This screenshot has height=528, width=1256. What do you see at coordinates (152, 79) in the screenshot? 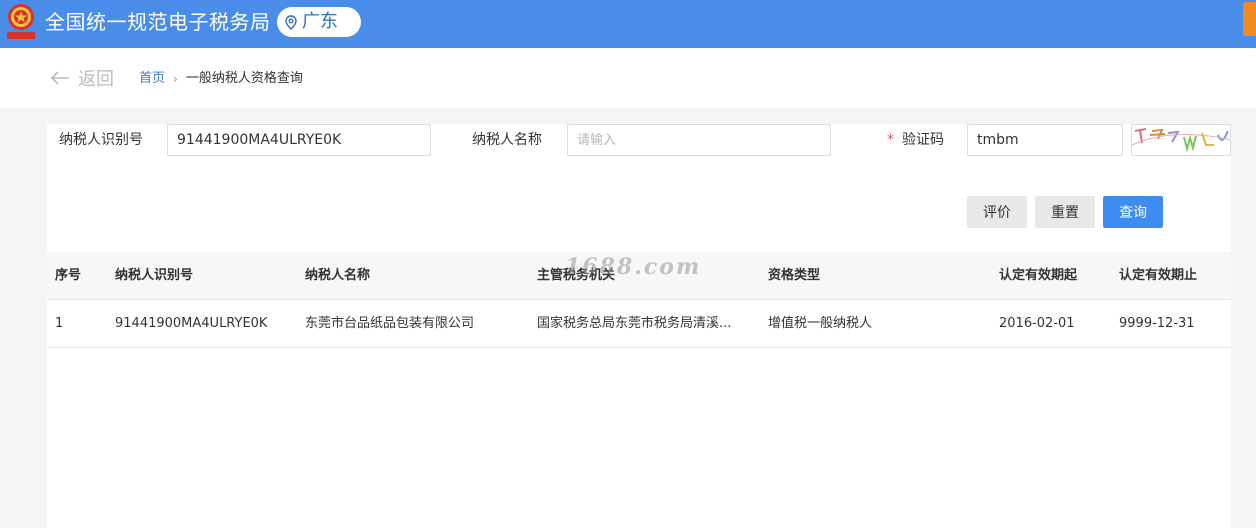
I see `breadcrumb-home: 首页` at bounding box center [152, 79].